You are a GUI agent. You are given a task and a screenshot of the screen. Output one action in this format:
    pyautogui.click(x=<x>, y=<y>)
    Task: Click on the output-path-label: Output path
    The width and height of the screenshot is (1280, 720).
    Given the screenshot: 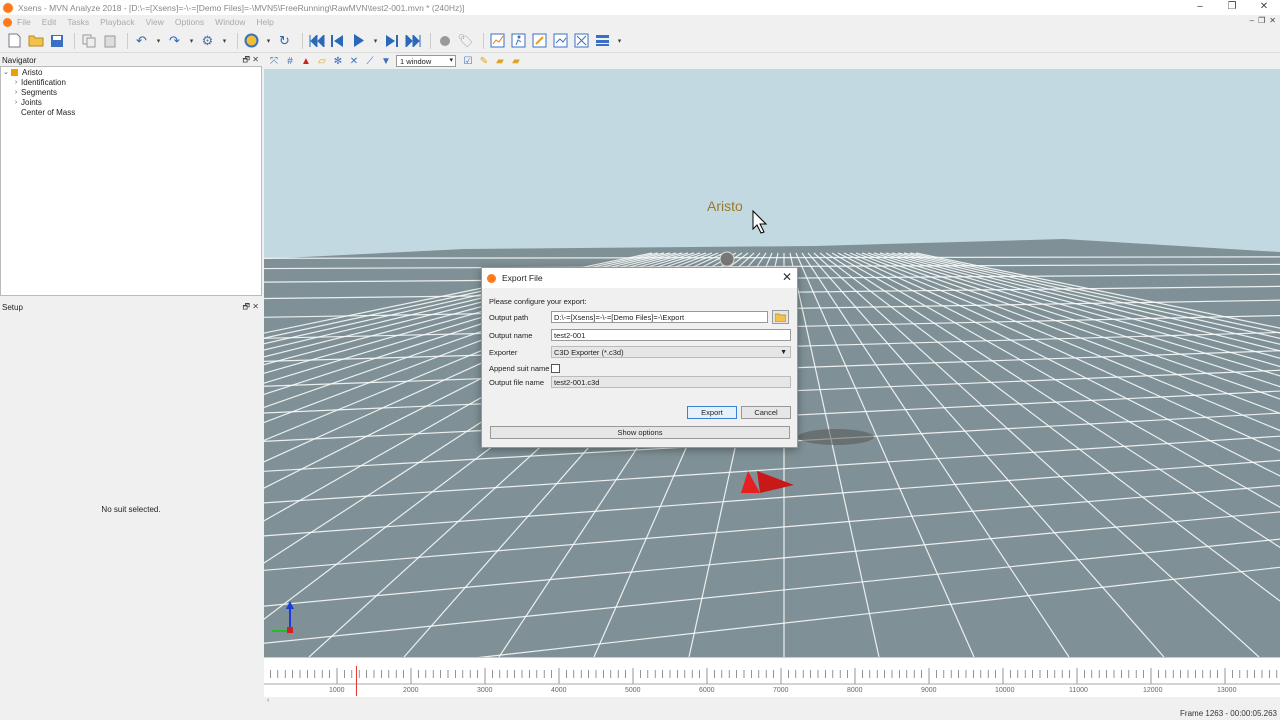 What is the action you would take?
    pyautogui.click(x=509, y=317)
    